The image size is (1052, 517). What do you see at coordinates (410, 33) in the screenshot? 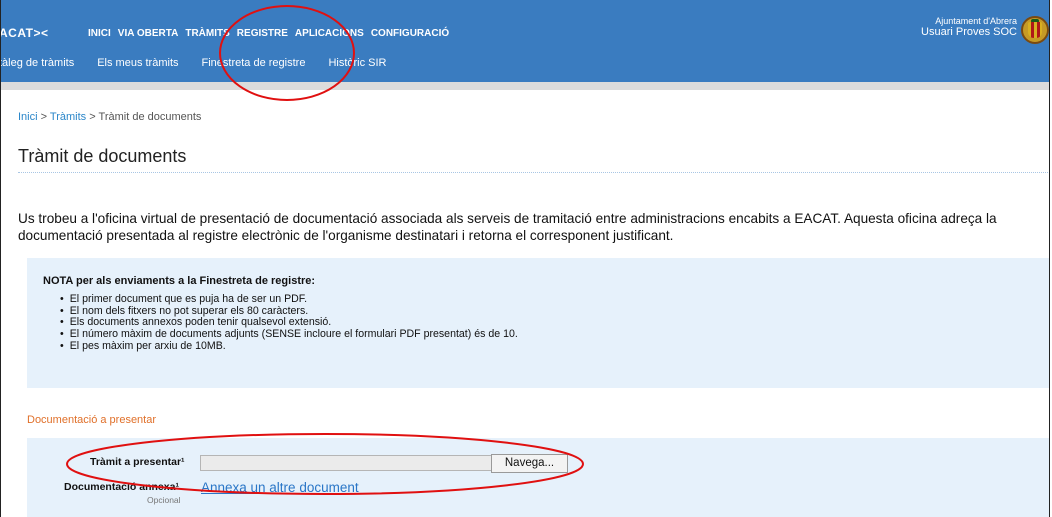
I see `nav-configuracio: CONFIGURACIÓ` at bounding box center [410, 33].